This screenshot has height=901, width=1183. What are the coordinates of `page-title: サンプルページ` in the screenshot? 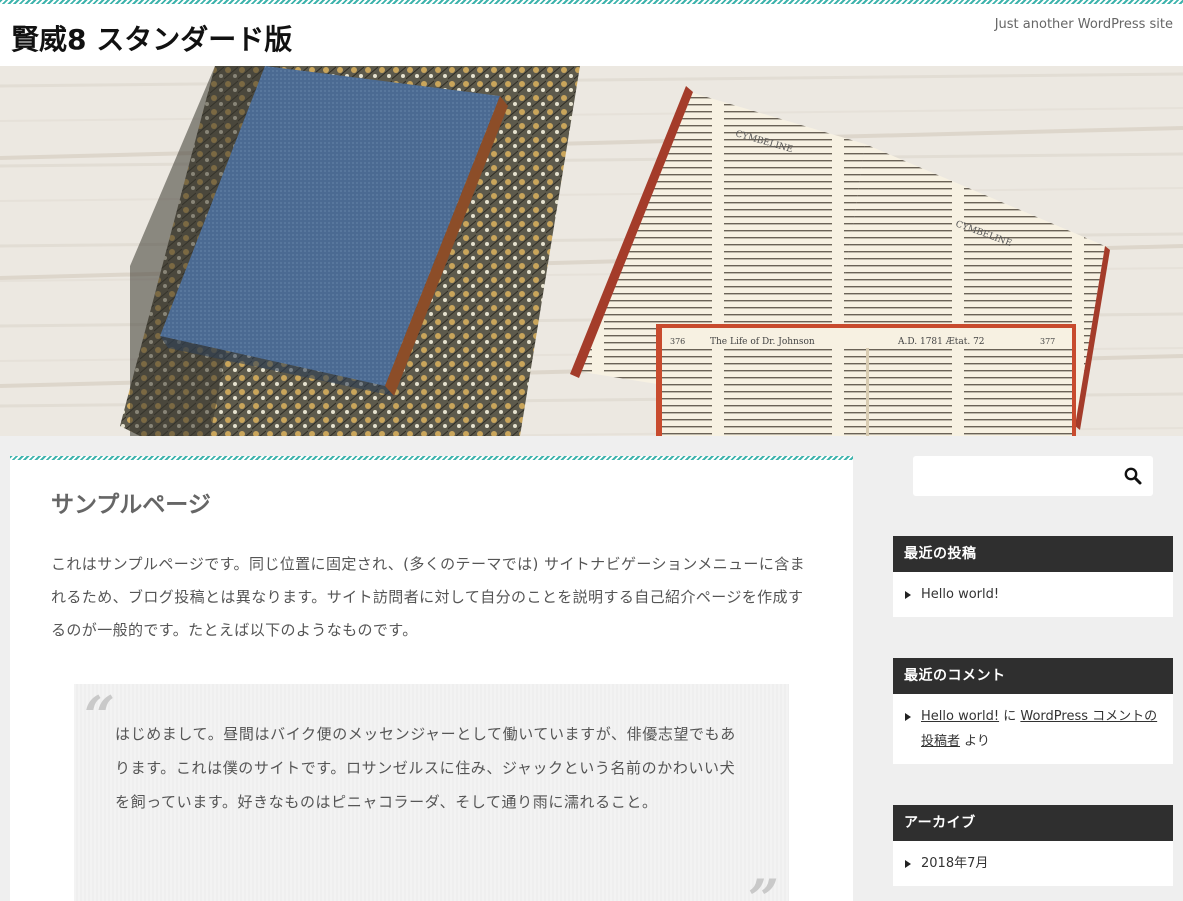 It's located at (131, 505).